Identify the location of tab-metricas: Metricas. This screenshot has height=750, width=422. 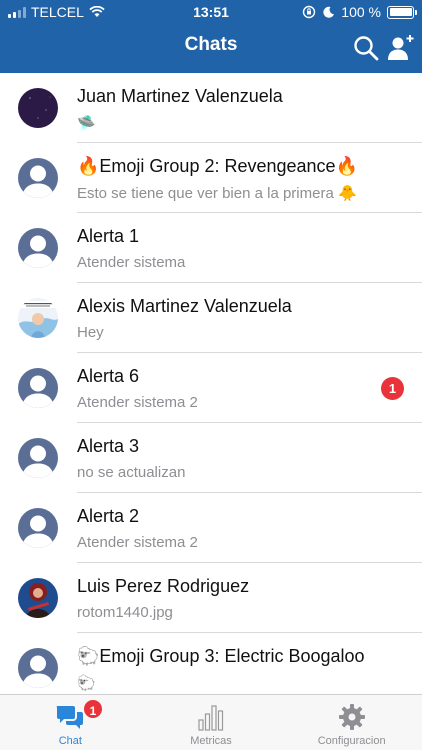
(211, 722).